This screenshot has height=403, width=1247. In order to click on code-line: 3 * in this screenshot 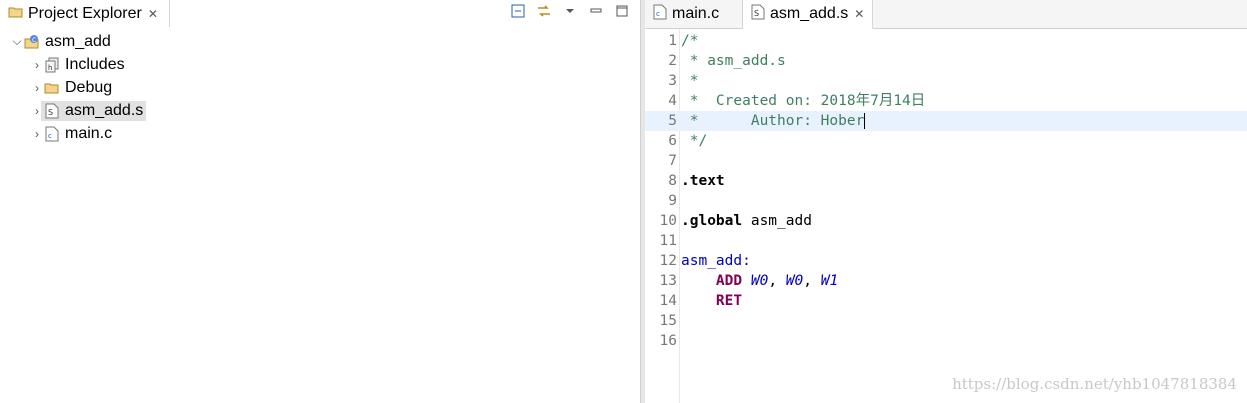, I will do `click(946, 81)`.